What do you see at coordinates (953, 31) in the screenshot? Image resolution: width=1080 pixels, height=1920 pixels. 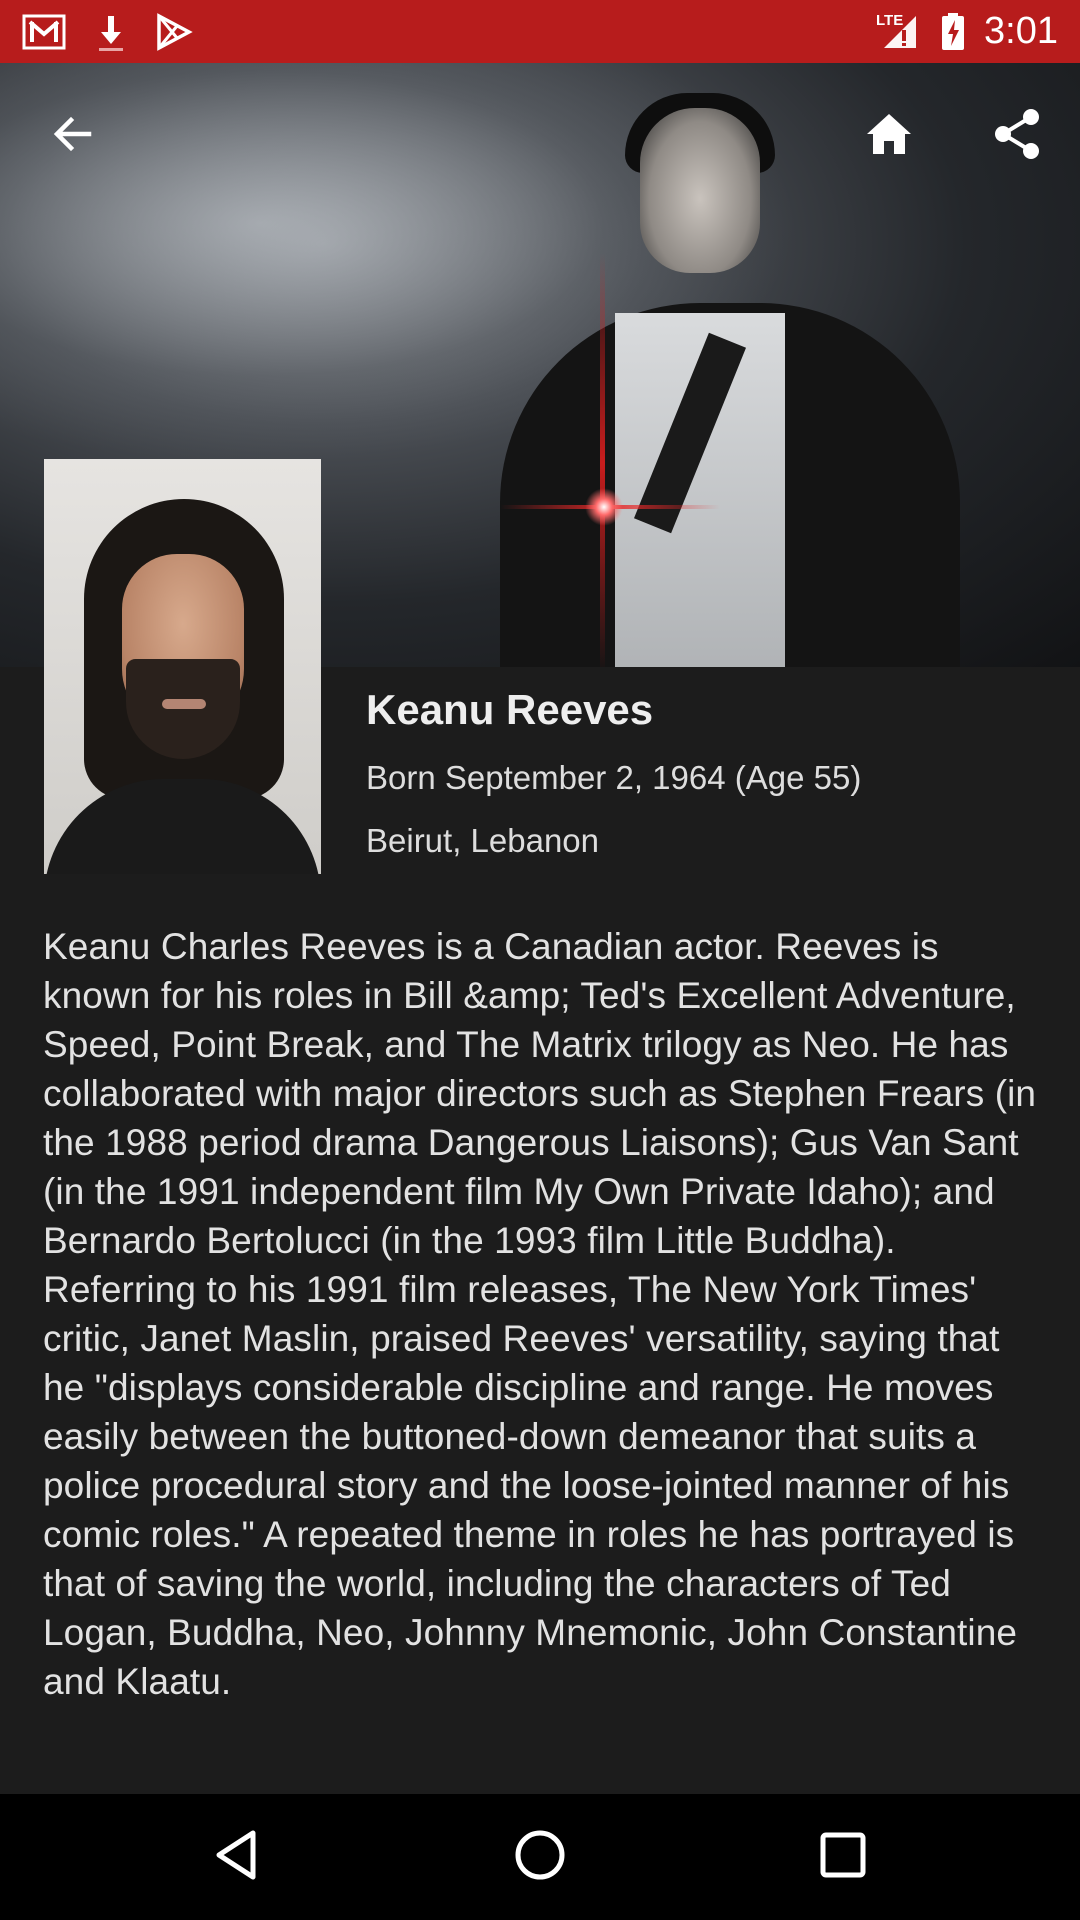 I see `battery-charging-icon` at bounding box center [953, 31].